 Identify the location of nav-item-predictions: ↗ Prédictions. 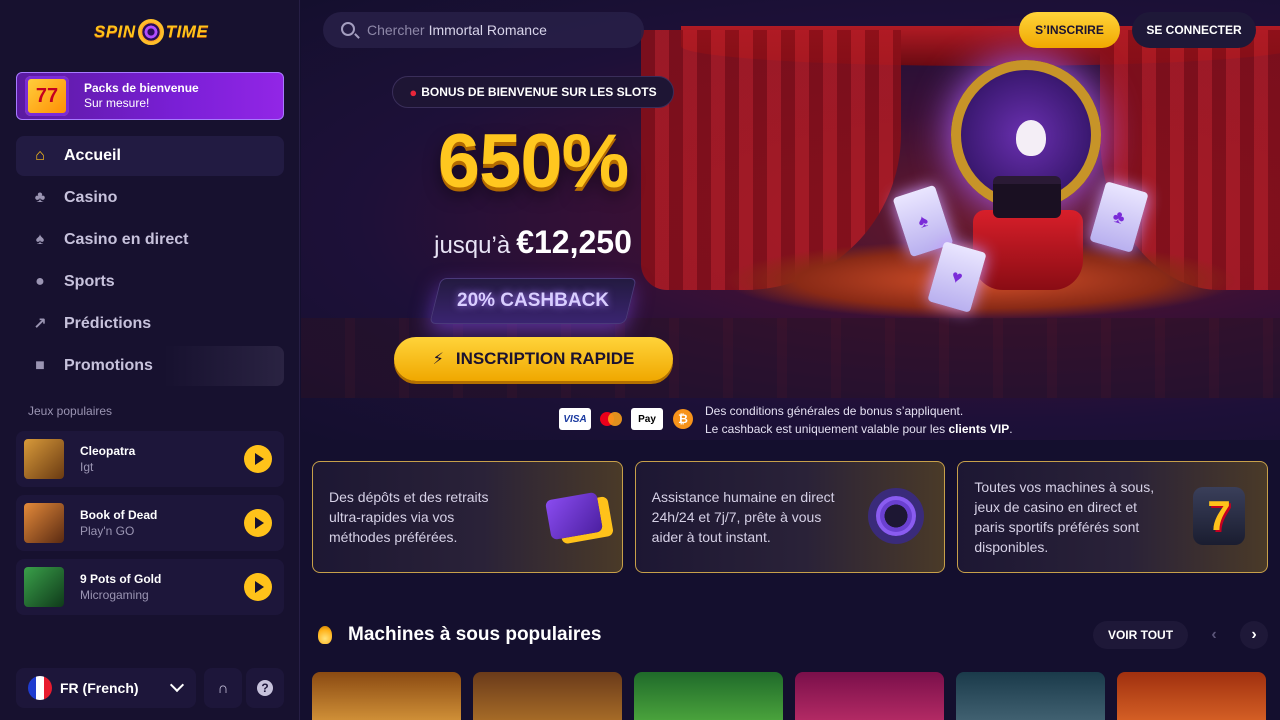
(150, 324).